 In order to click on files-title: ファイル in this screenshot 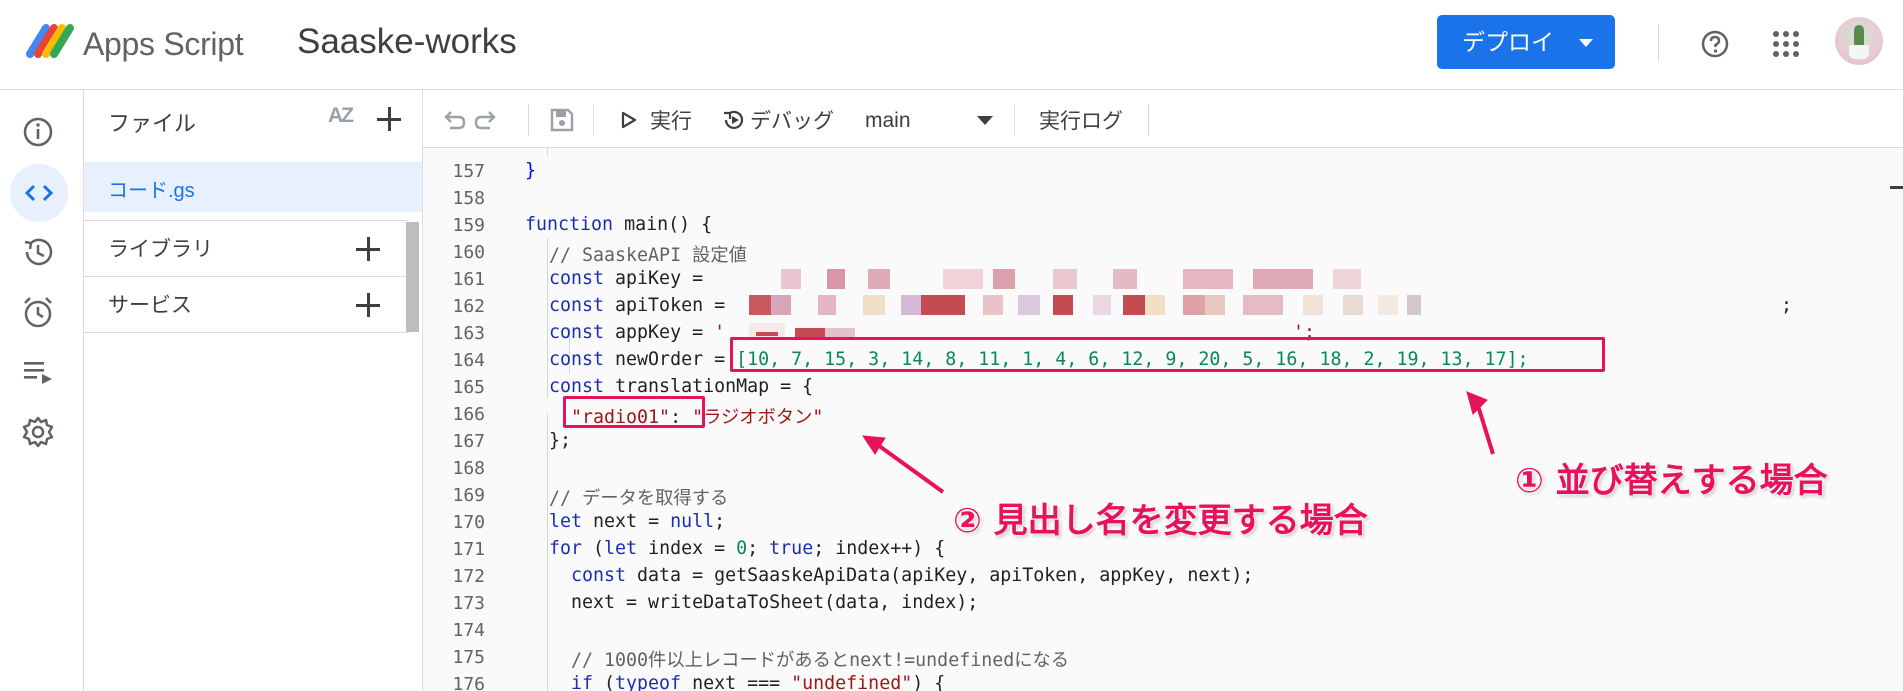, I will do `click(152, 123)`.